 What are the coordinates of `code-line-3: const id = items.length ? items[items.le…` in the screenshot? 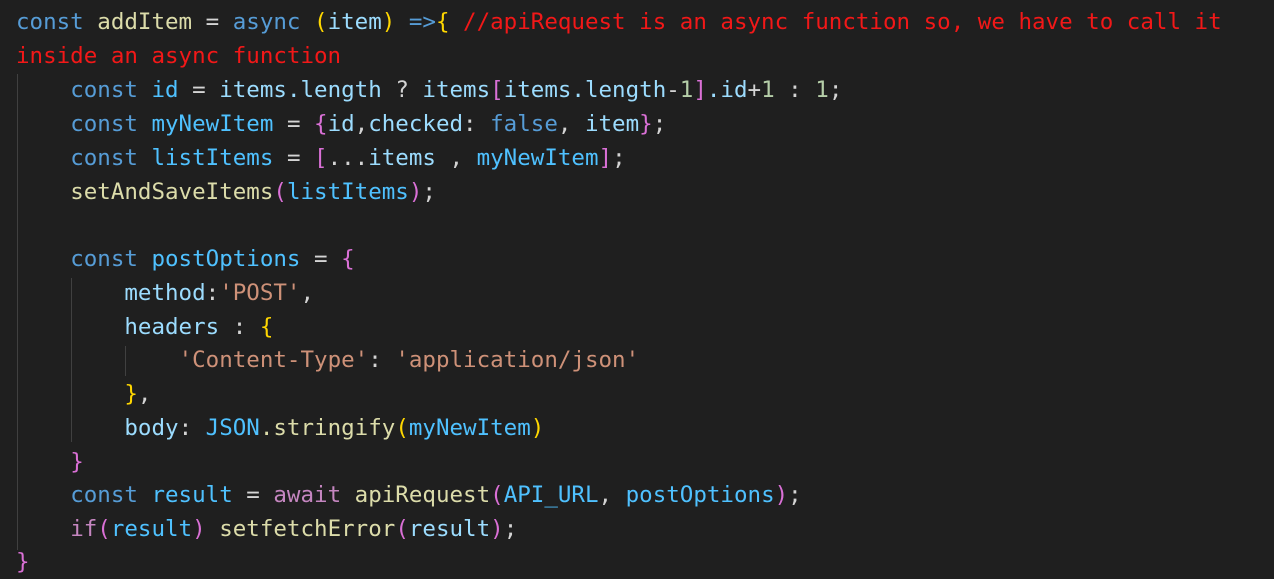 It's located at (429, 90).